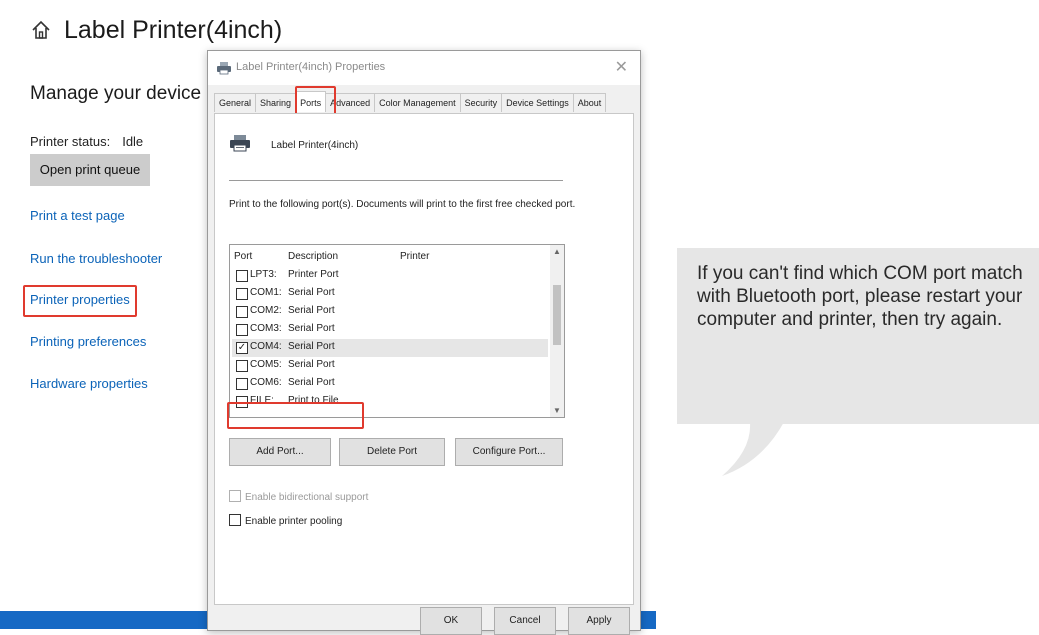 The width and height of the screenshot is (1039, 635). What do you see at coordinates (89, 383) in the screenshot?
I see `hardware-properties-link: Hardware properties` at bounding box center [89, 383].